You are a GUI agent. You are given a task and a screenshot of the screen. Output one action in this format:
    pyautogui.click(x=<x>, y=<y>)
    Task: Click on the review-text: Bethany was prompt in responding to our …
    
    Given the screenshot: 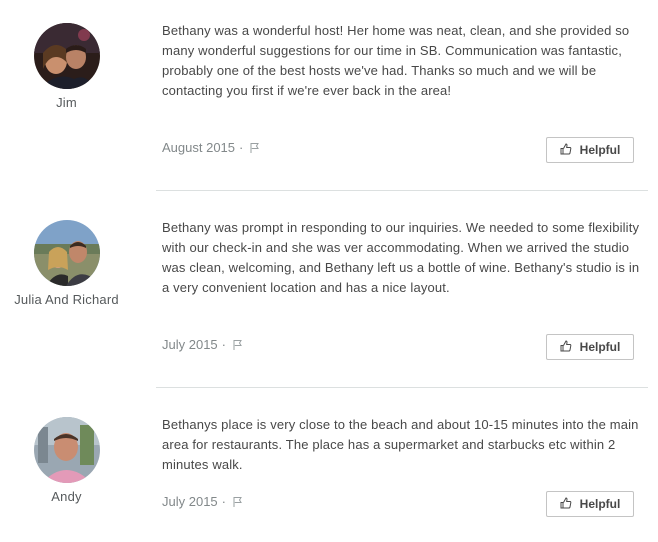 What is the action you would take?
    pyautogui.click(x=401, y=257)
    